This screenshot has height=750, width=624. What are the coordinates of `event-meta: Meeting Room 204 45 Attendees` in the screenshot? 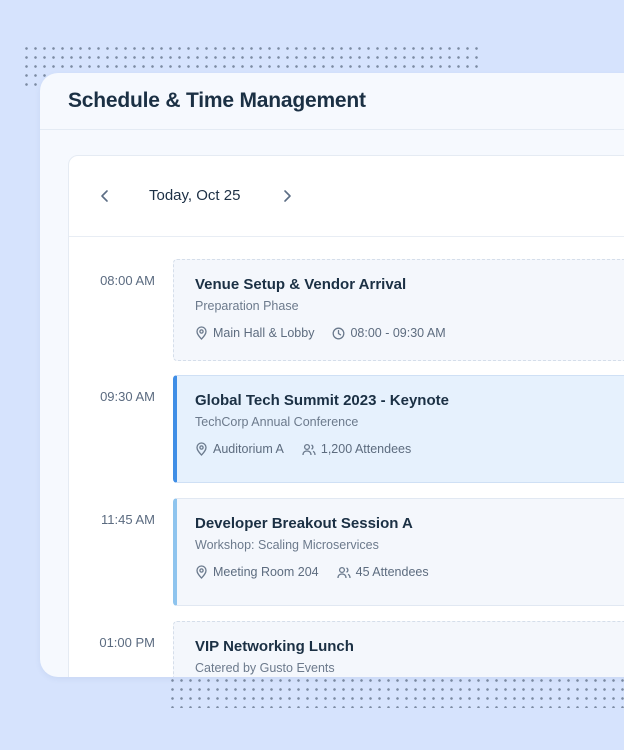 It's located at (409, 572).